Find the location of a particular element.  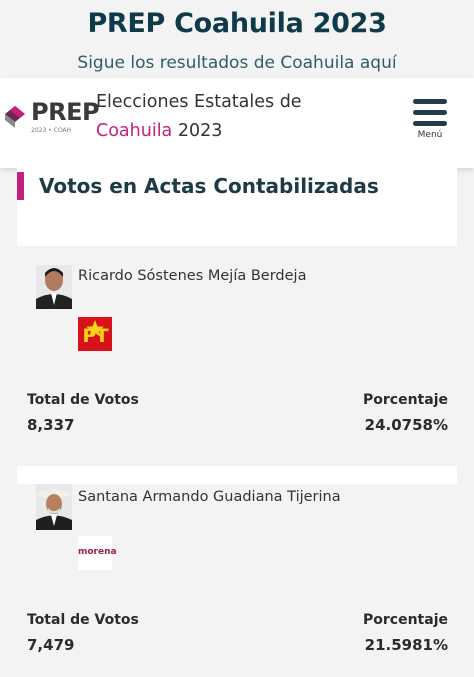

prep-logo: PREP 2023 • COAH is located at coordinates (51, 120).